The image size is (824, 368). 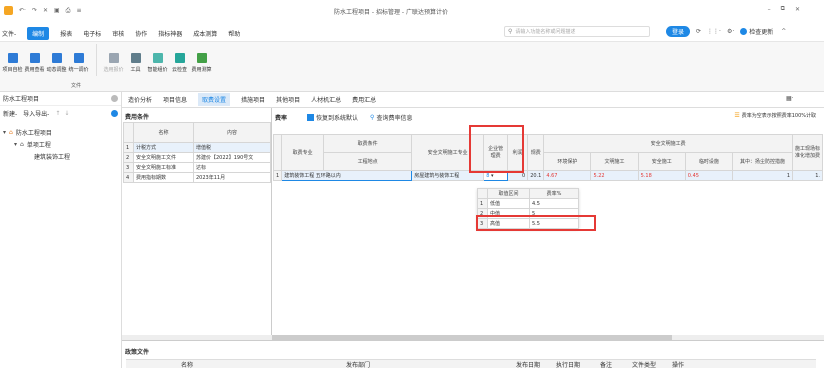 What do you see at coordinates (232, 157) in the screenshot?
I see `condition-value: 苏建价【2022】190号文` at bounding box center [232, 157].